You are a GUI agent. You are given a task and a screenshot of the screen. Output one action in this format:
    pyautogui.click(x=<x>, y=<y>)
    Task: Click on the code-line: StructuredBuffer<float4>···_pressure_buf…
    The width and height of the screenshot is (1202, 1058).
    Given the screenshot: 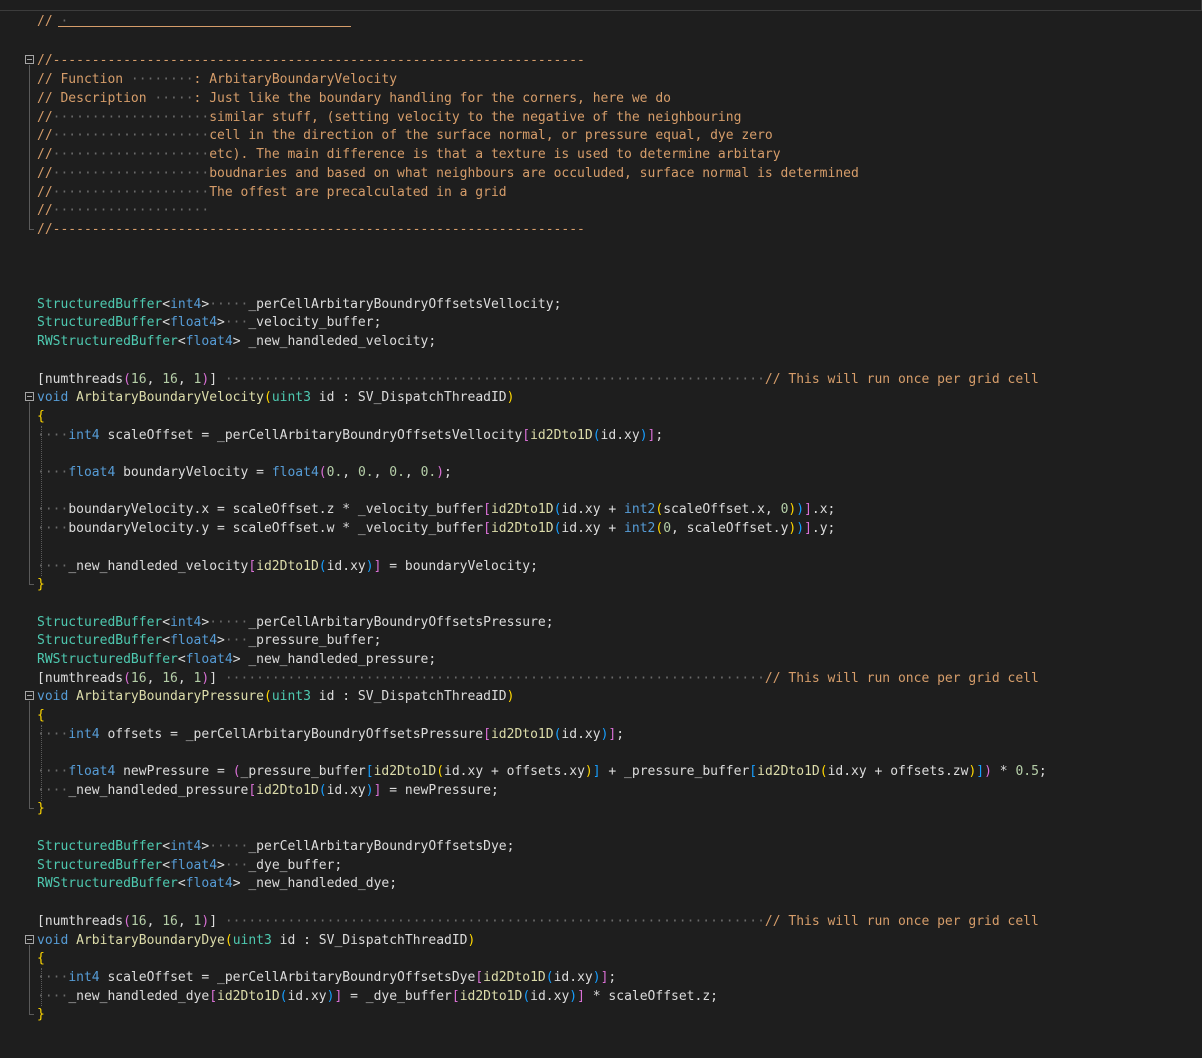 What is the action you would take?
    pyautogui.click(x=209, y=640)
    